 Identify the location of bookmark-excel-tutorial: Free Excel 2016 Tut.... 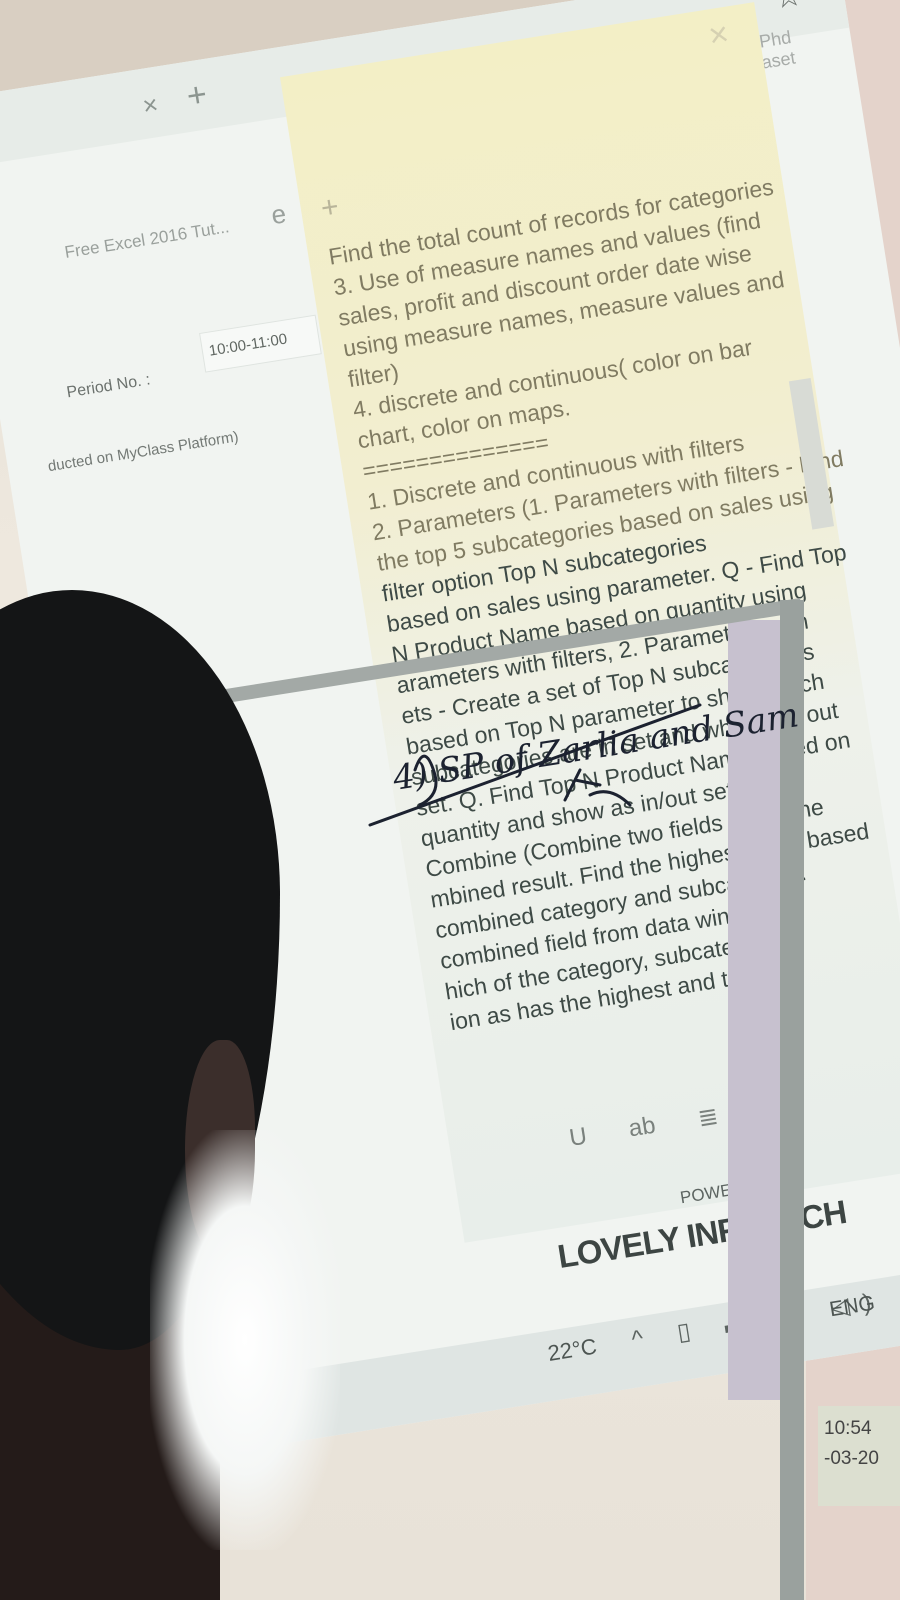
(146, 240).